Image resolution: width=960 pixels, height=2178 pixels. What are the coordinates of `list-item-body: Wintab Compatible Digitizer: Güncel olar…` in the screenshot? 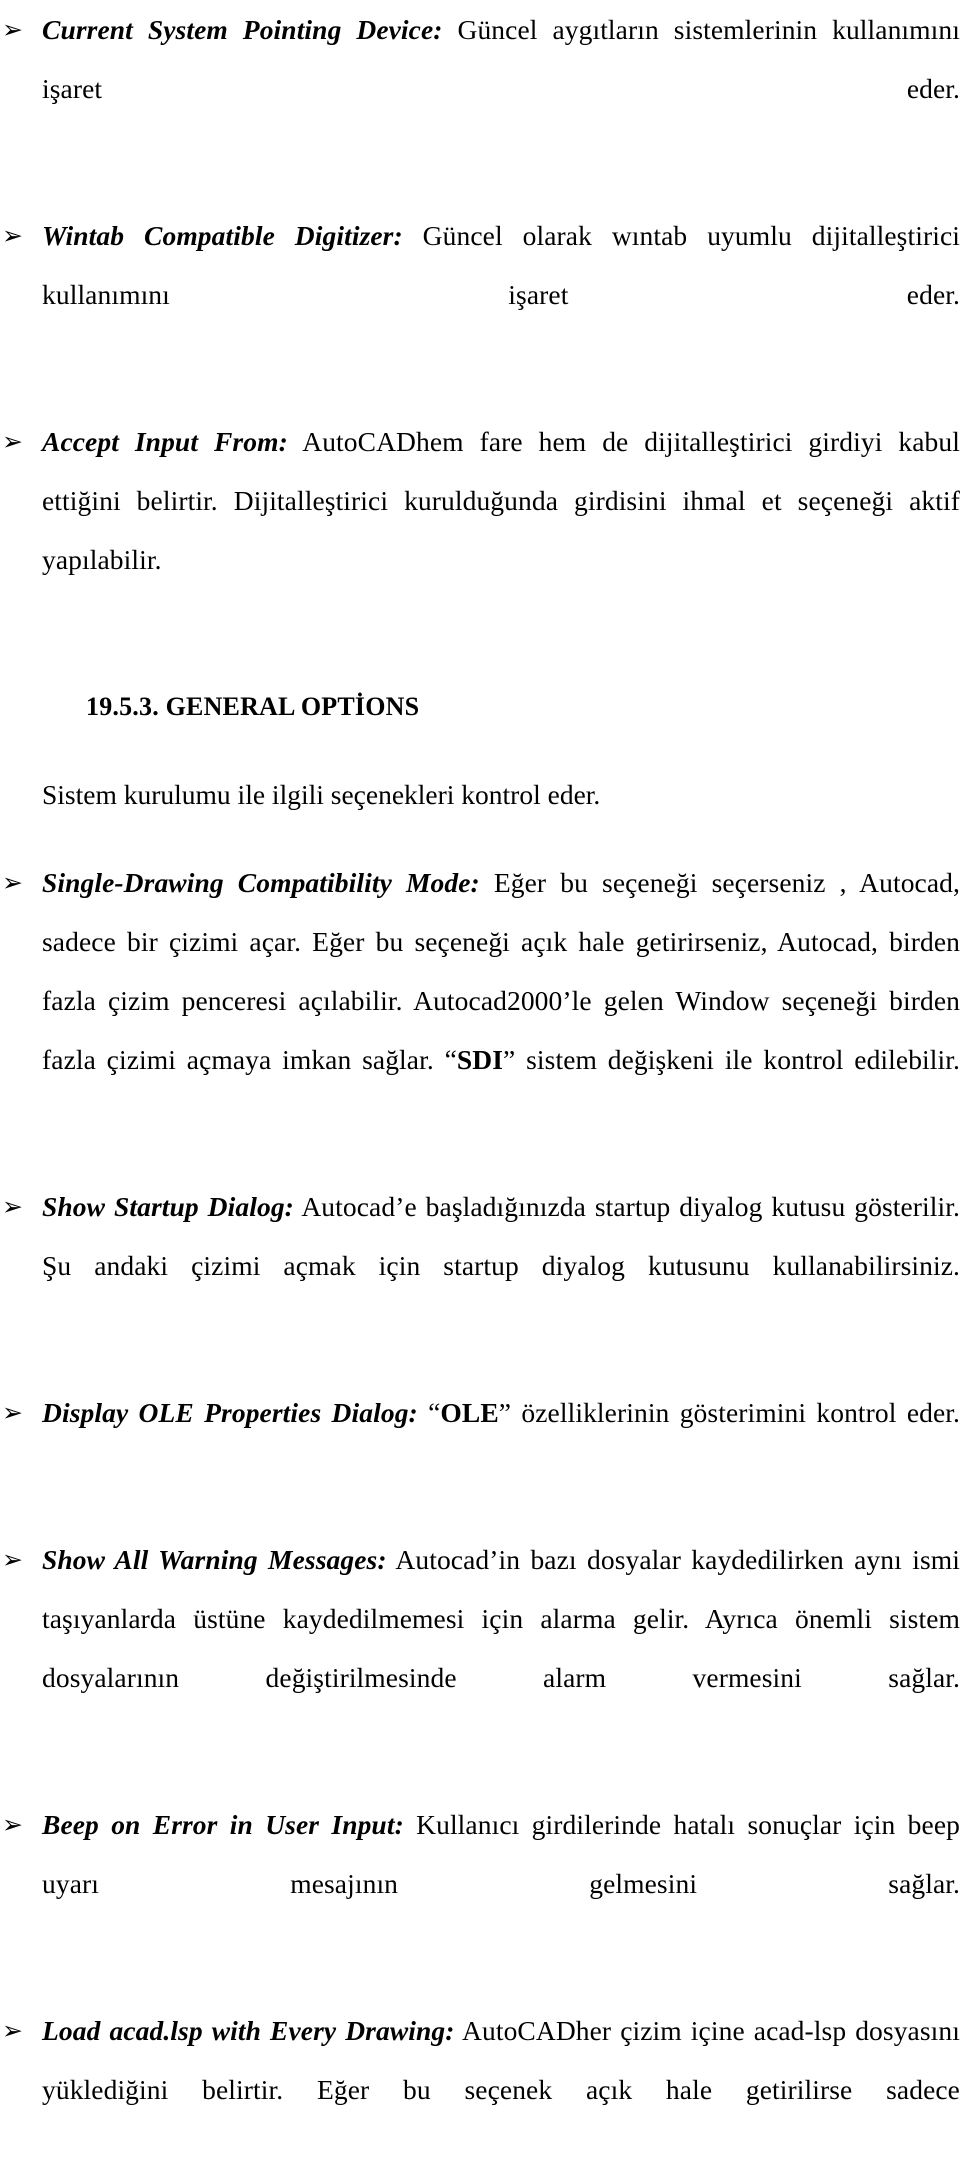 It's located at (501, 294).